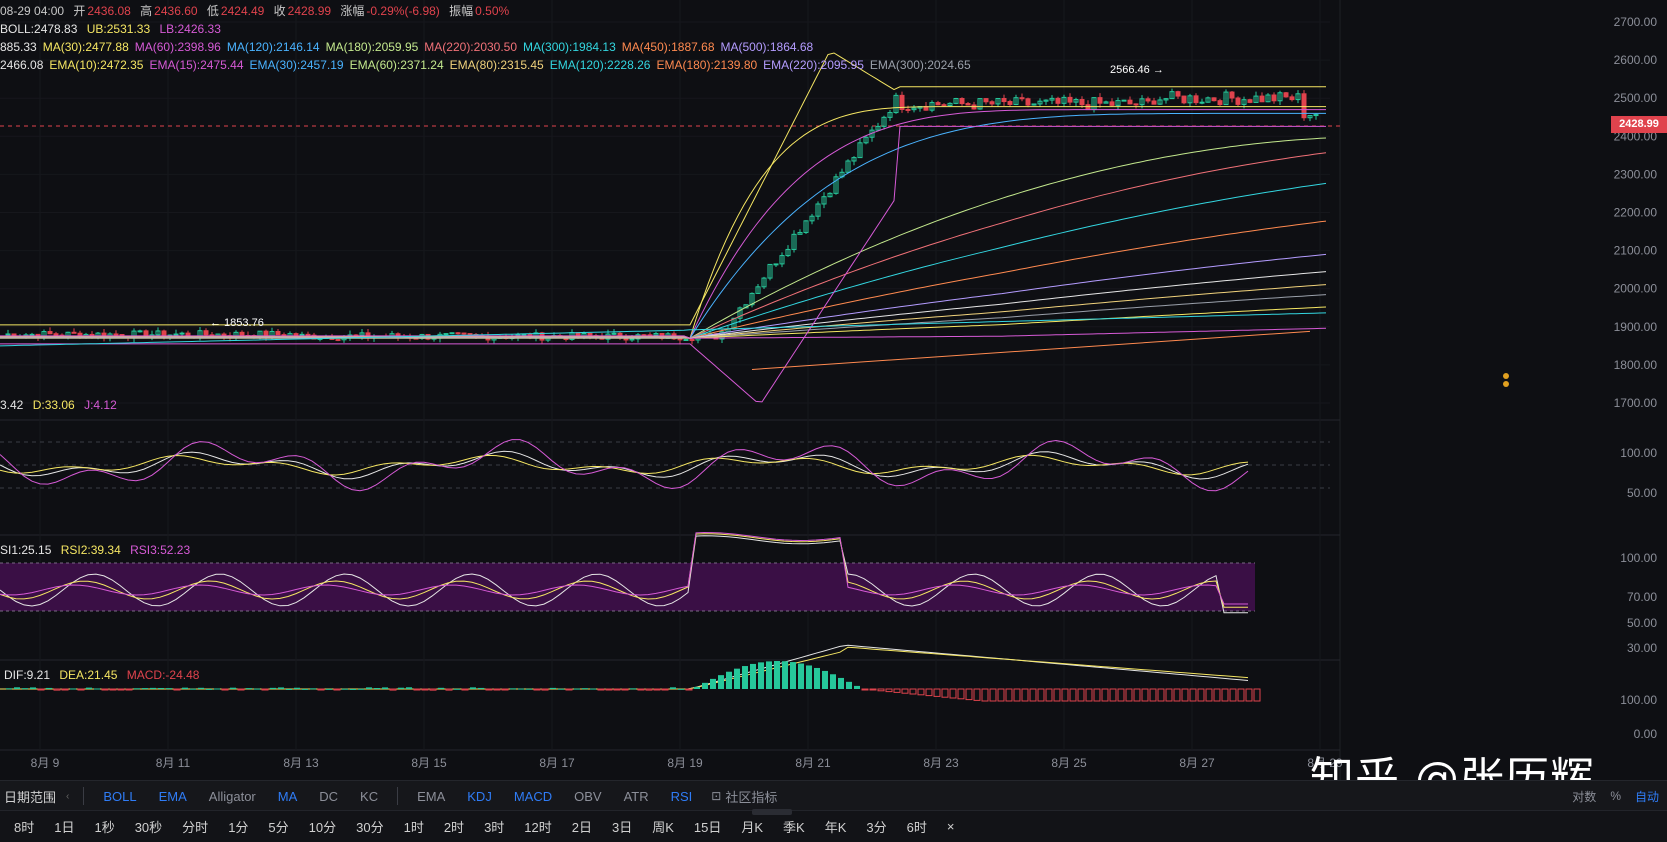  I want to click on indicator-ma: MA, so click(288, 796).